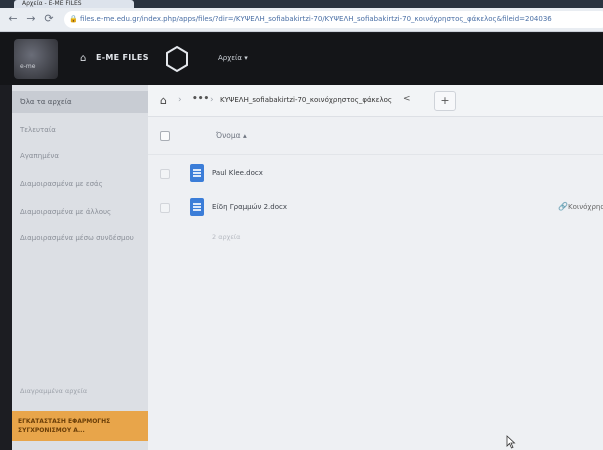 Image resolution: width=603 pixels, height=450 pixels. What do you see at coordinates (122, 57) in the screenshot?
I see `app-name: E-ME FILES` at bounding box center [122, 57].